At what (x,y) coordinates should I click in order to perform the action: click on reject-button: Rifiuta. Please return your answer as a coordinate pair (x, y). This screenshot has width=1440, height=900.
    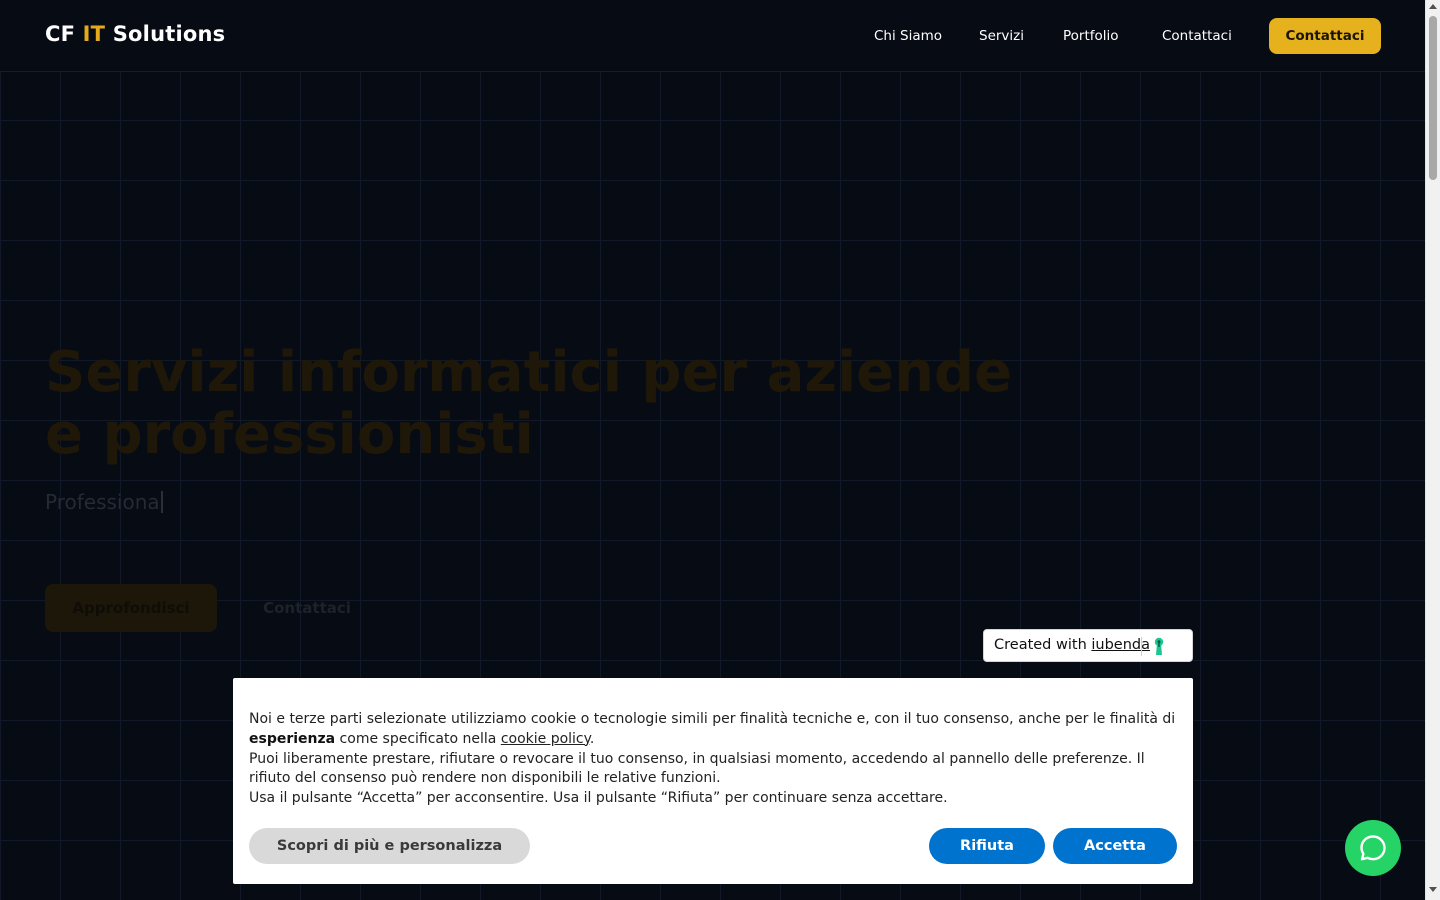
    Looking at the image, I should click on (987, 846).